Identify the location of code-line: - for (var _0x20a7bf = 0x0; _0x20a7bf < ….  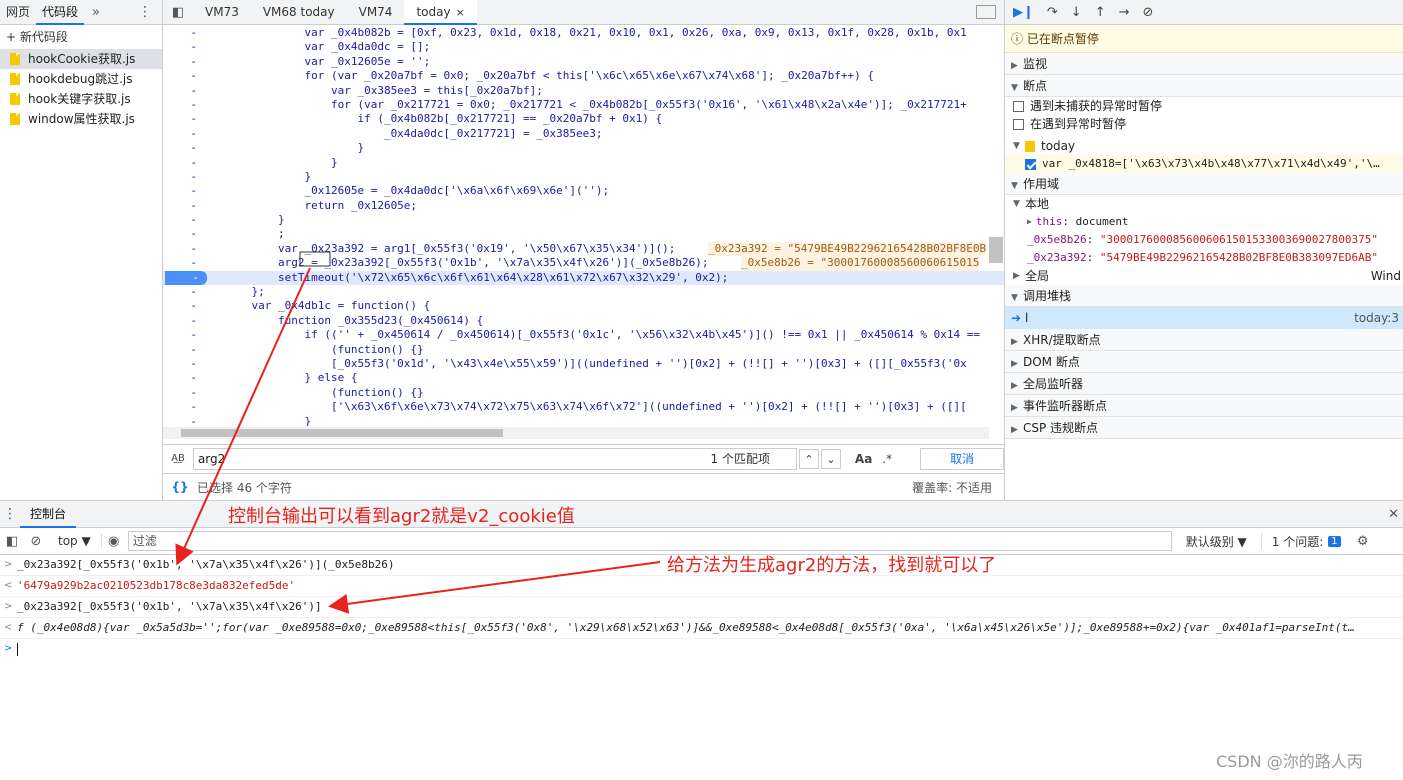
(583, 76).